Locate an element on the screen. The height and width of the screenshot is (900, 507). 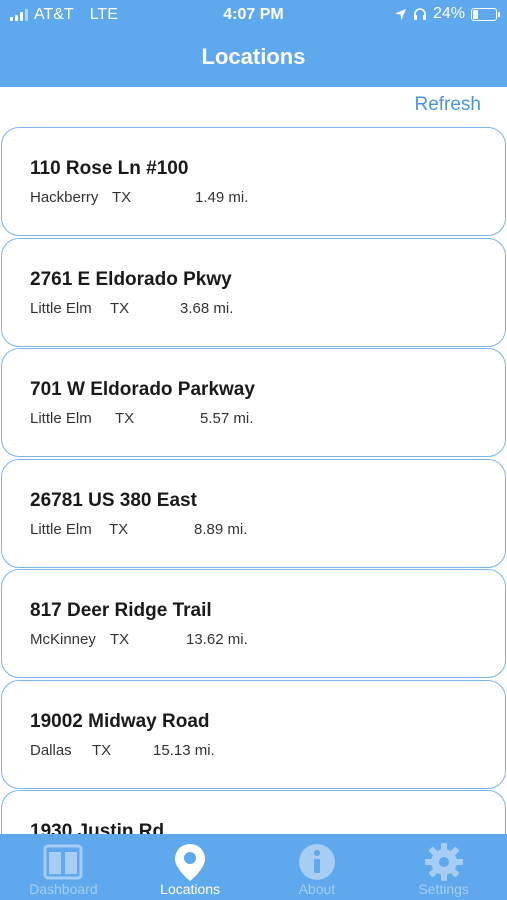
info-icon is located at coordinates (317, 862).